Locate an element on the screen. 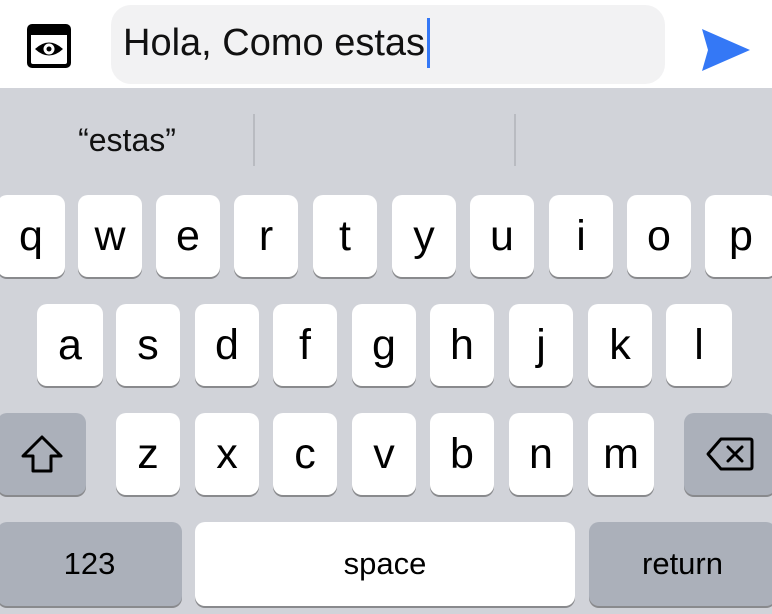 Image resolution: width=772 pixels, height=614 pixels. suggestion-1: “estas” is located at coordinates (127, 140).